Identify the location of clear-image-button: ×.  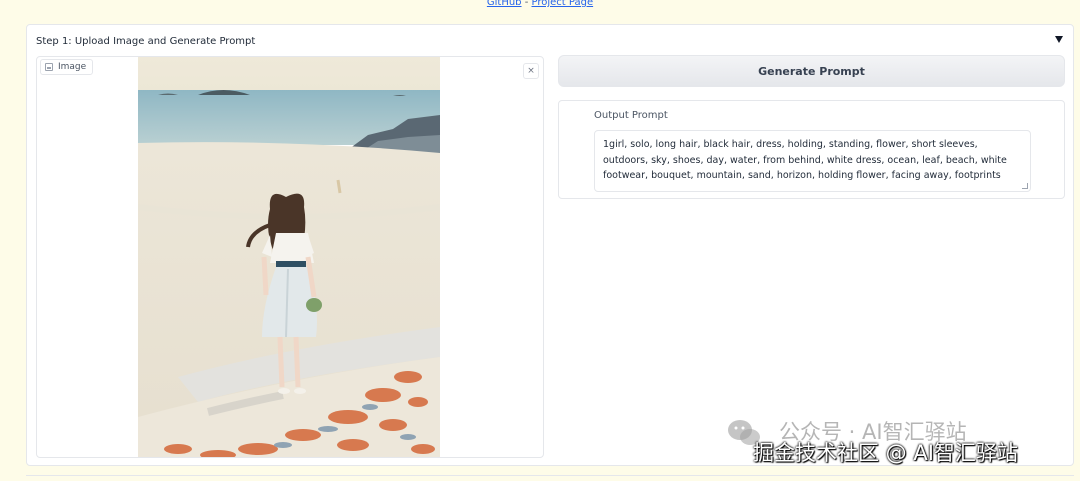
(531, 71).